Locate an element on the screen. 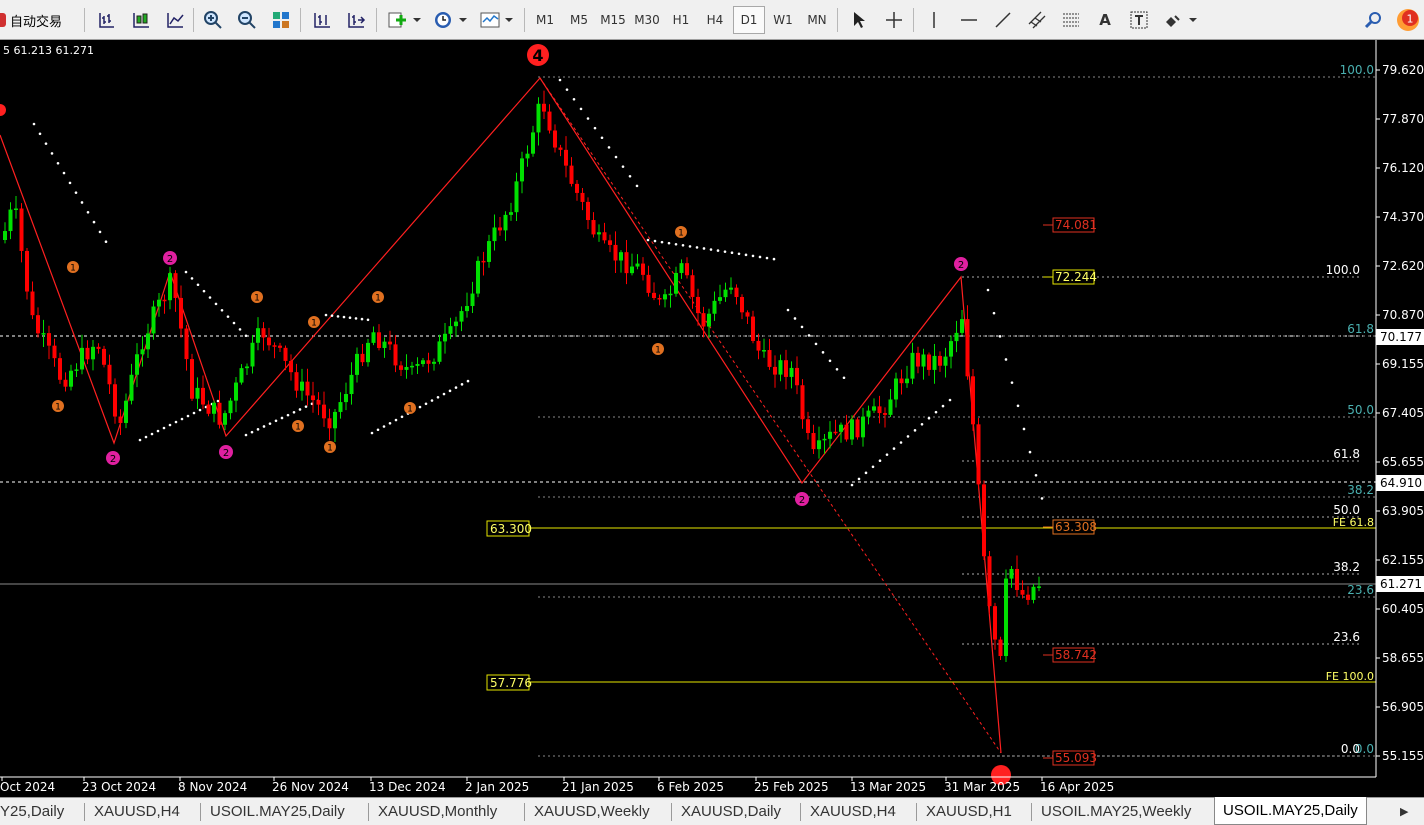 This screenshot has width=1424, height=825. fib-level-label: 38.2 is located at coordinates (1360, 490).